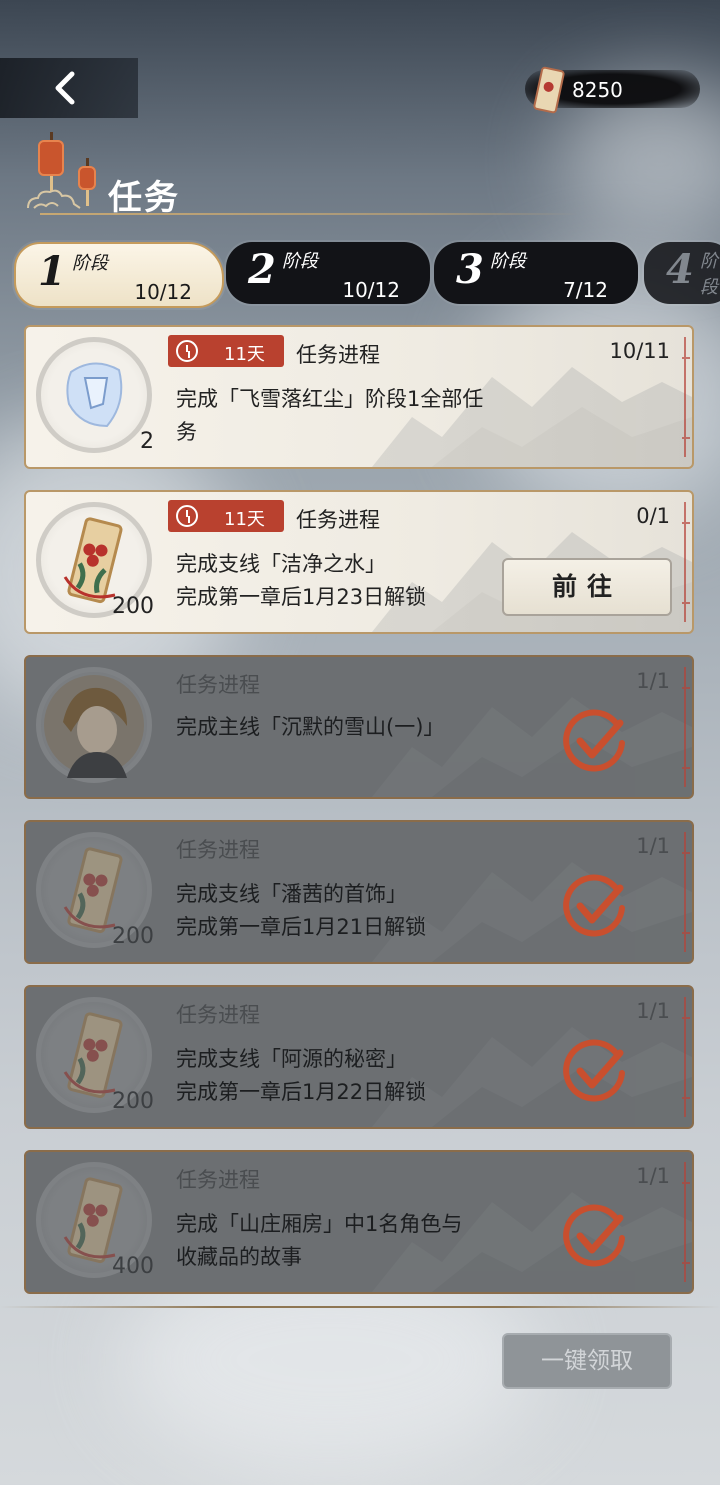  Describe the element at coordinates (597, 90) in the screenshot. I see `currency-amount: 8250` at that location.